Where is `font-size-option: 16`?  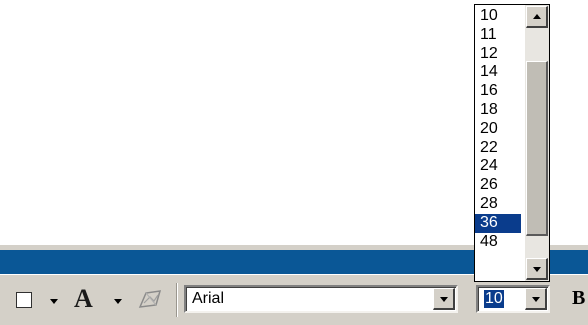 font-size-option: 16 is located at coordinates (498, 91).